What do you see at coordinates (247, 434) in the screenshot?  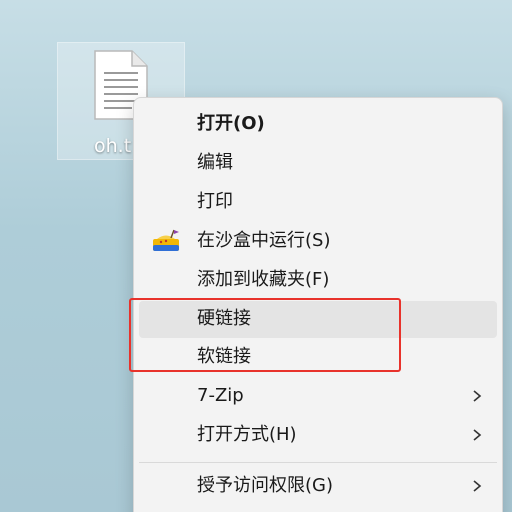 I see `menu-item-open-with-label: 打开方式(H)` at bounding box center [247, 434].